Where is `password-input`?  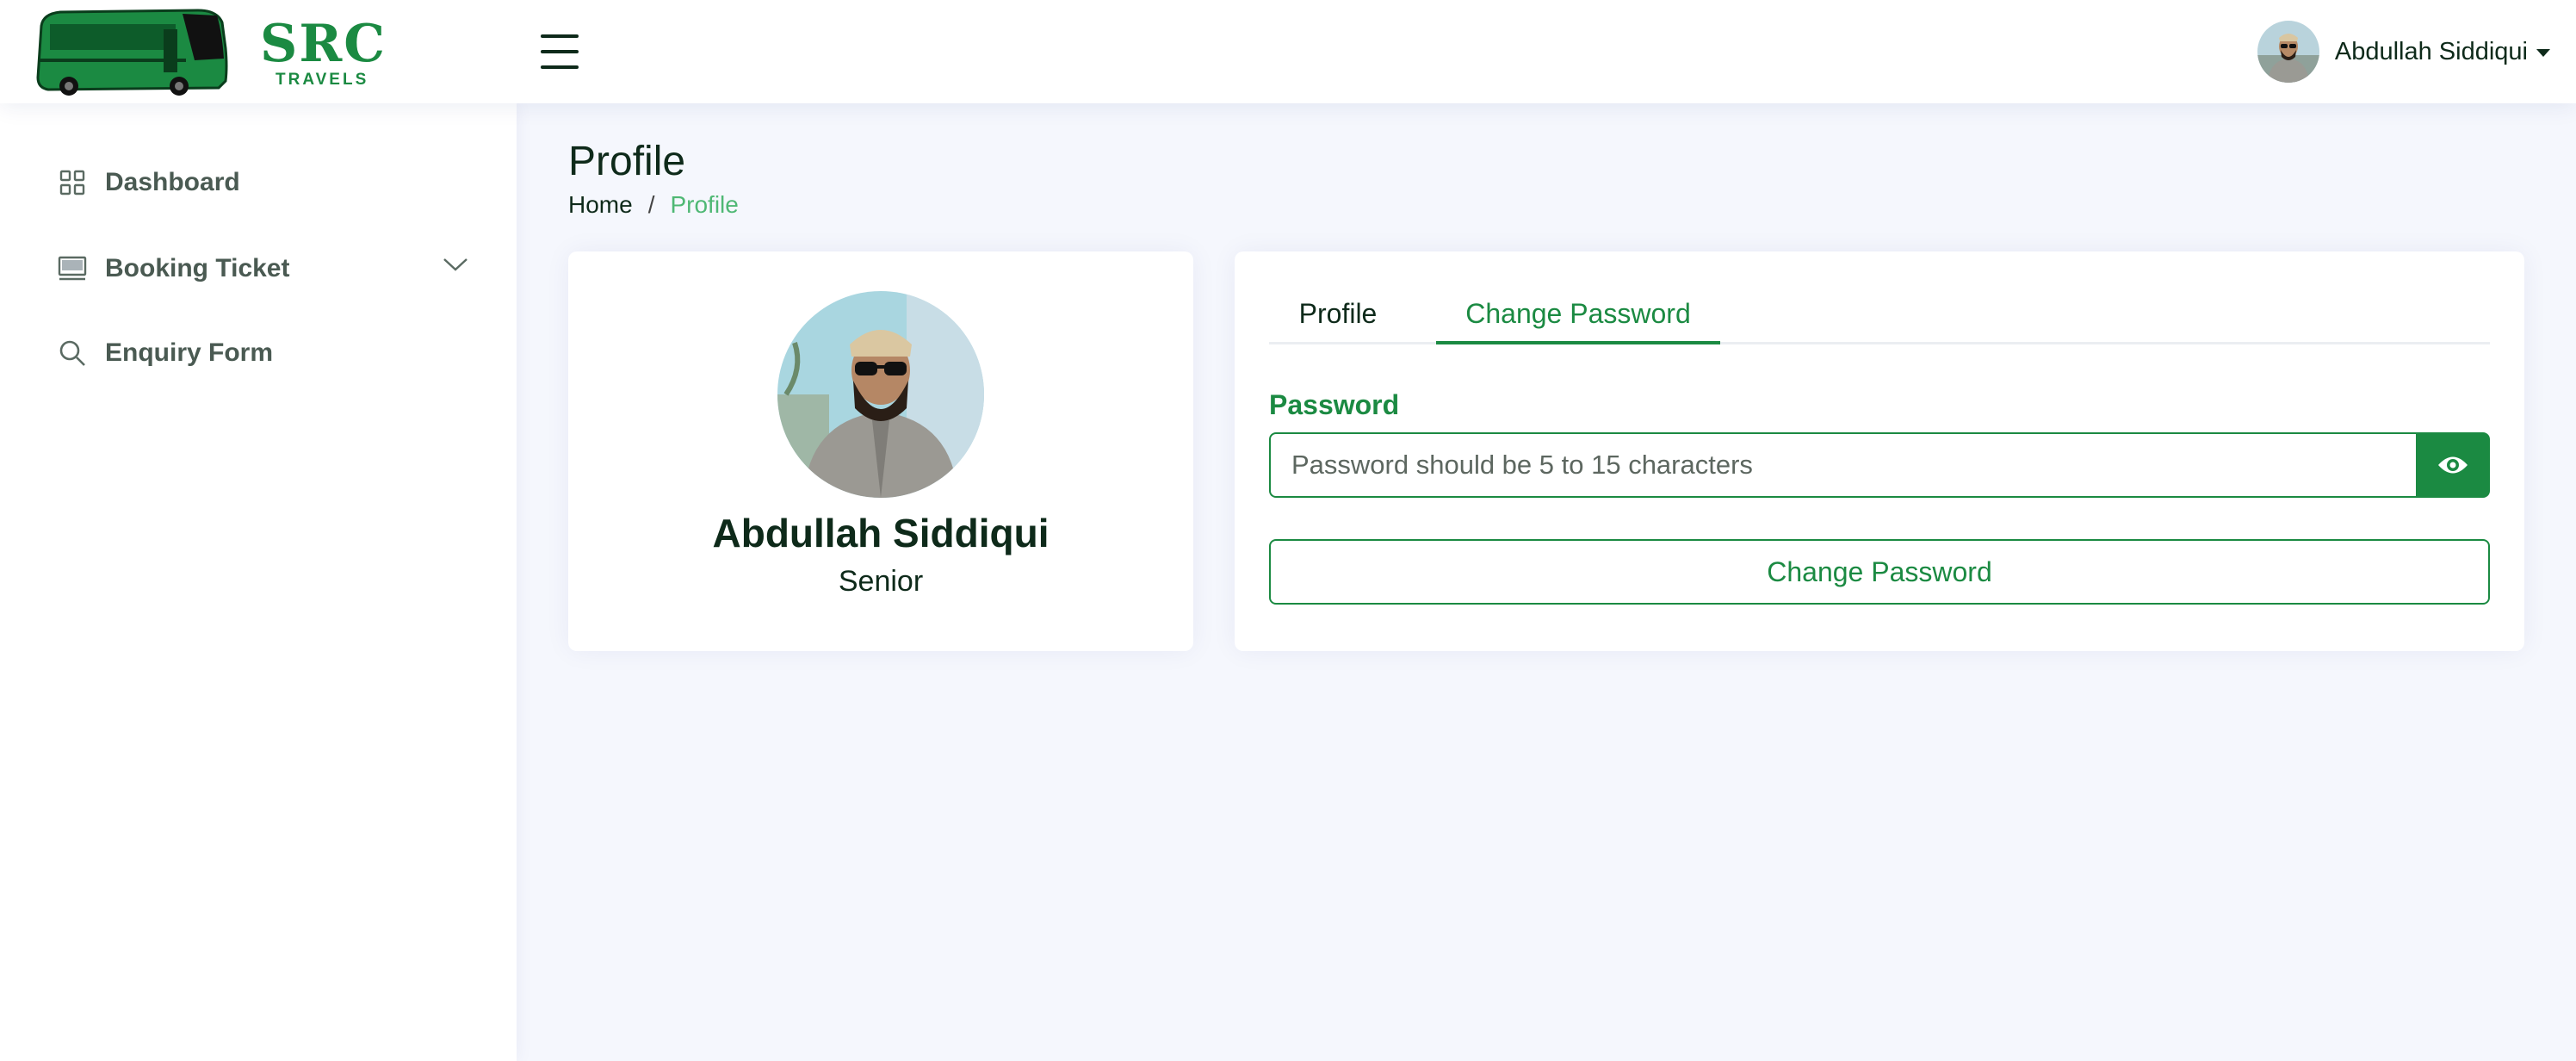
password-input is located at coordinates (1842, 465).